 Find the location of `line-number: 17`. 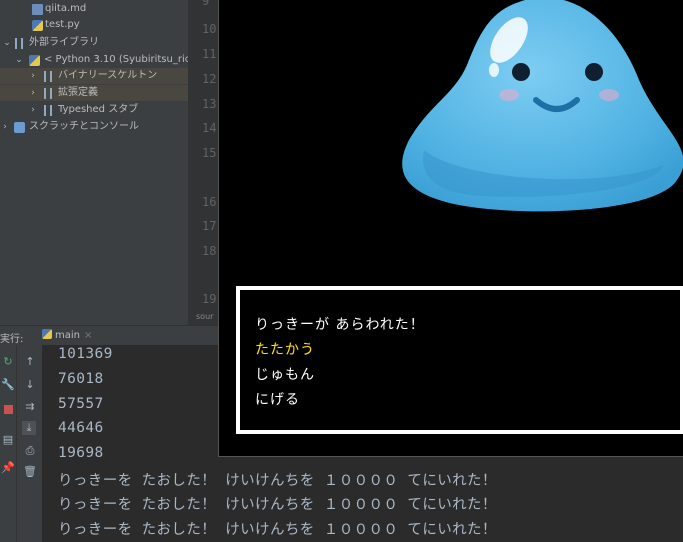

line-number: 17 is located at coordinates (209, 226).